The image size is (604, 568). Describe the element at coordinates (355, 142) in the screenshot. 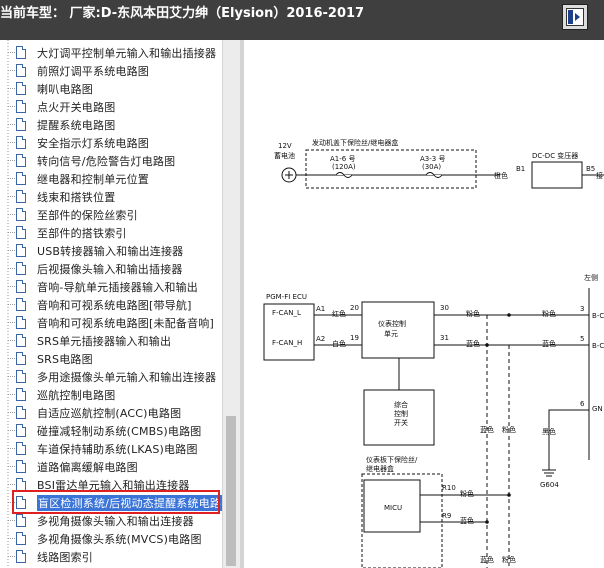

I see `fusebox-title: 发动机盖下保险丝/继电器盒` at that location.